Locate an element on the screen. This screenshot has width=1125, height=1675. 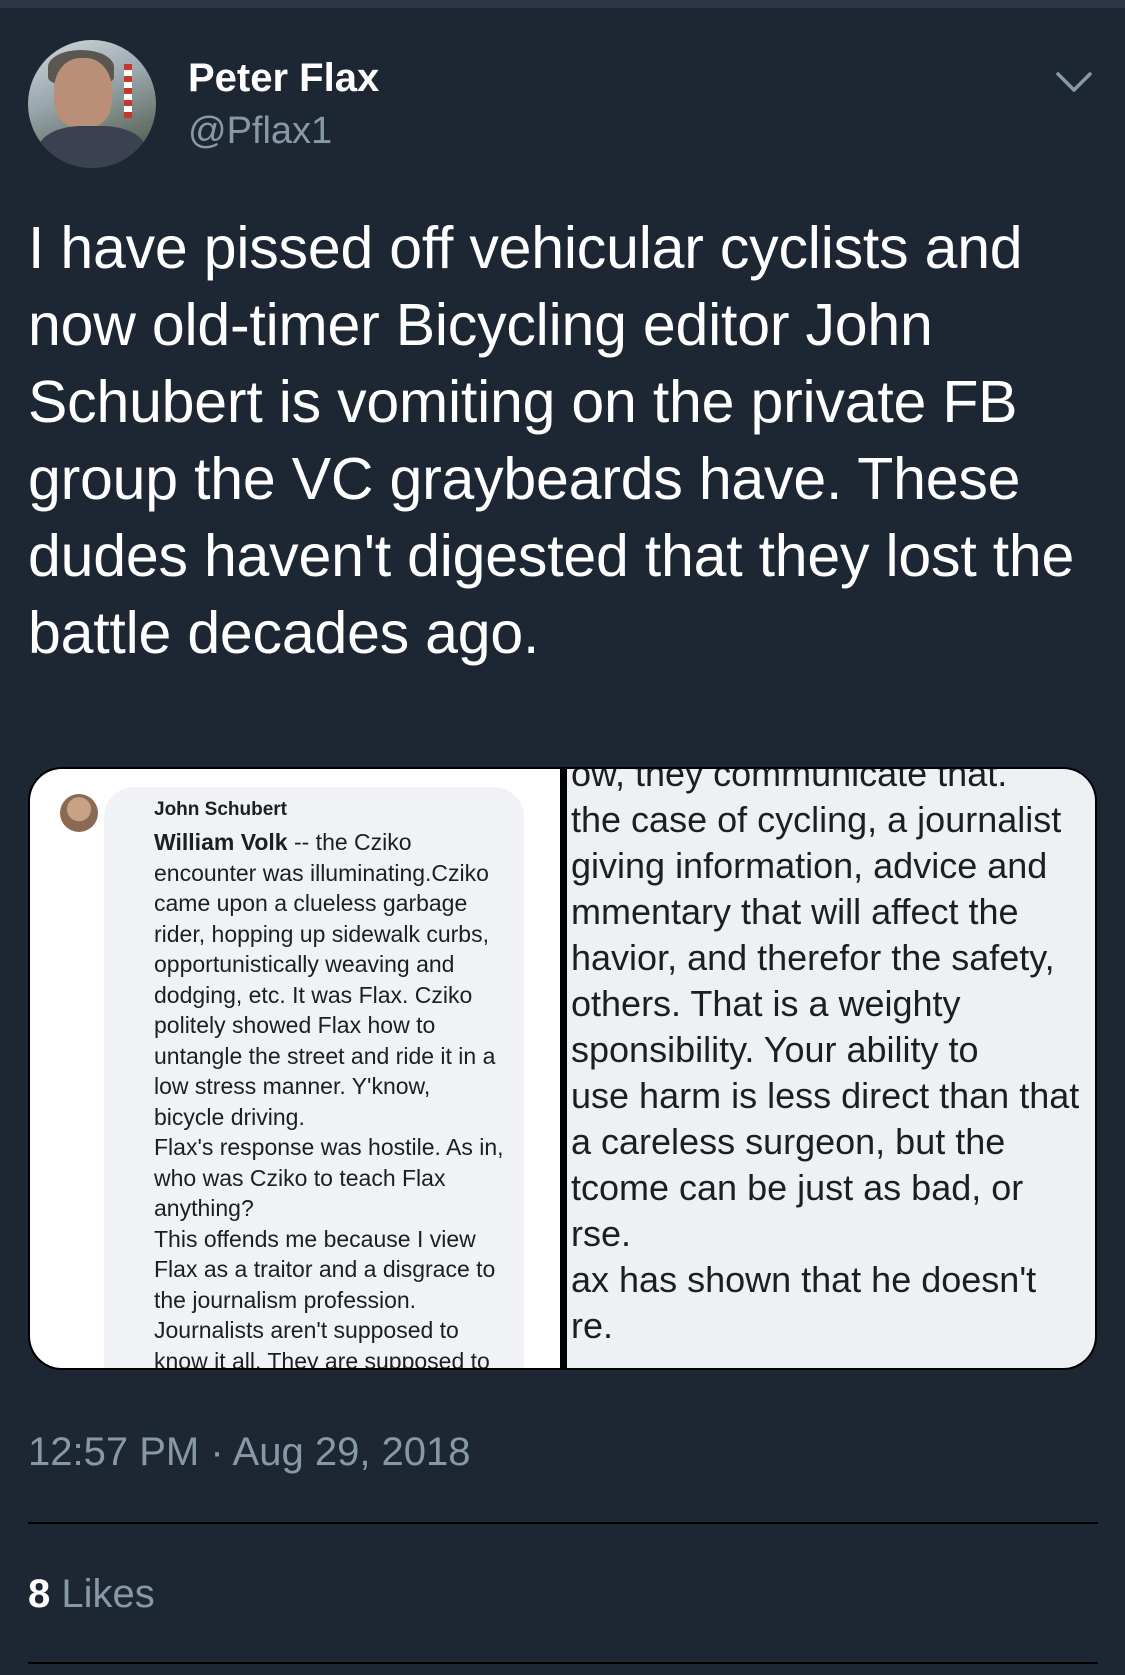
commenter-name: John Schubert is located at coordinates (221, 809).